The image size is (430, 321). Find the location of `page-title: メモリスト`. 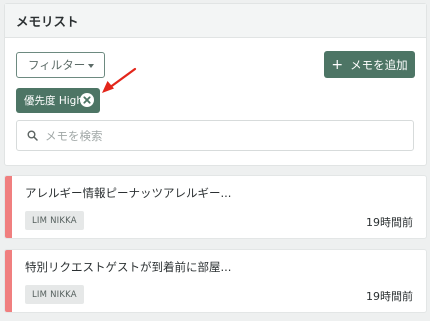

page-title: メモリスト is located at coordinates (47, 21).